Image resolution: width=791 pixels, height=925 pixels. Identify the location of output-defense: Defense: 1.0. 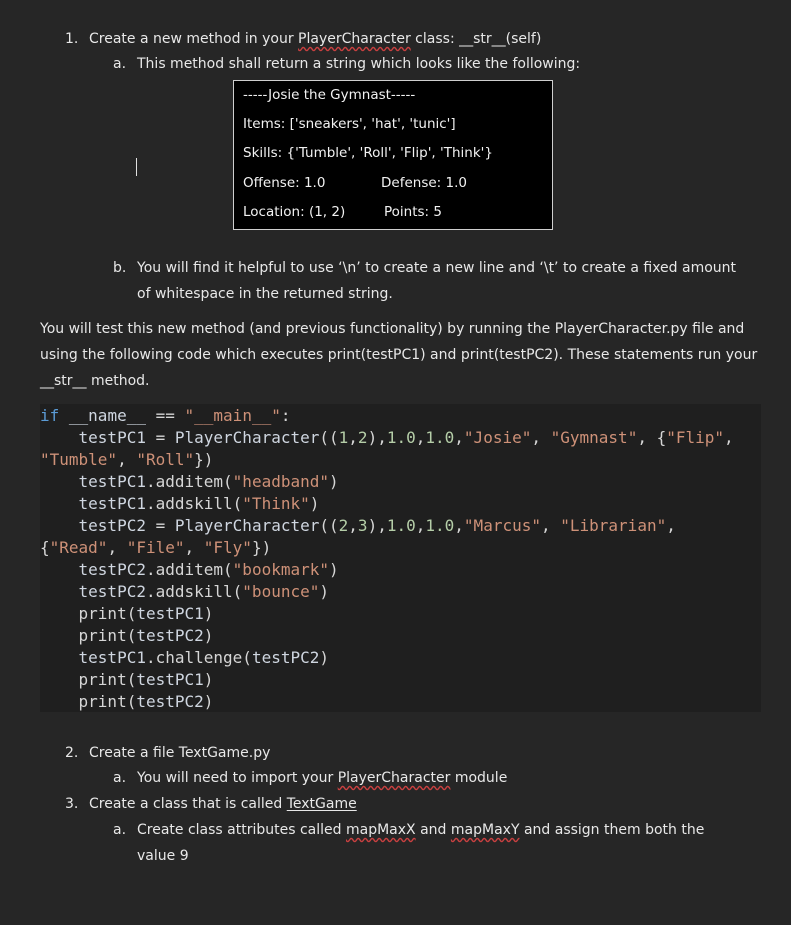
(424, 183).